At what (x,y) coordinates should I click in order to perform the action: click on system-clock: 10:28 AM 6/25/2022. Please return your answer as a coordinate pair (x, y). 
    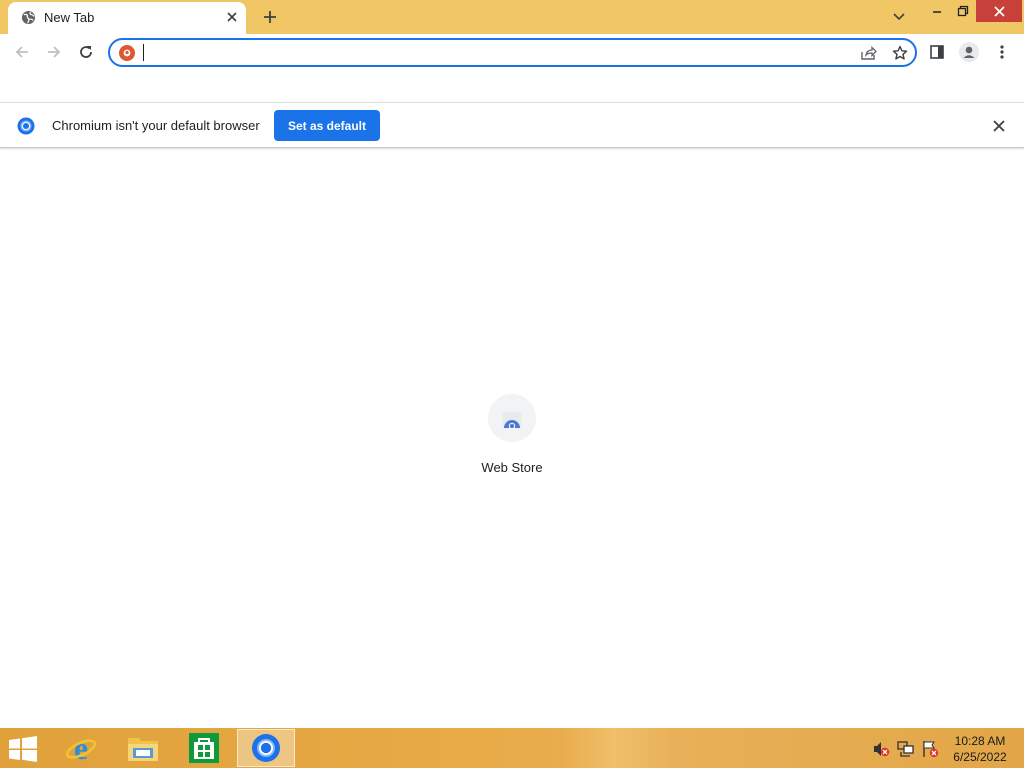
    Looking at the image, I should click on (980, 749).